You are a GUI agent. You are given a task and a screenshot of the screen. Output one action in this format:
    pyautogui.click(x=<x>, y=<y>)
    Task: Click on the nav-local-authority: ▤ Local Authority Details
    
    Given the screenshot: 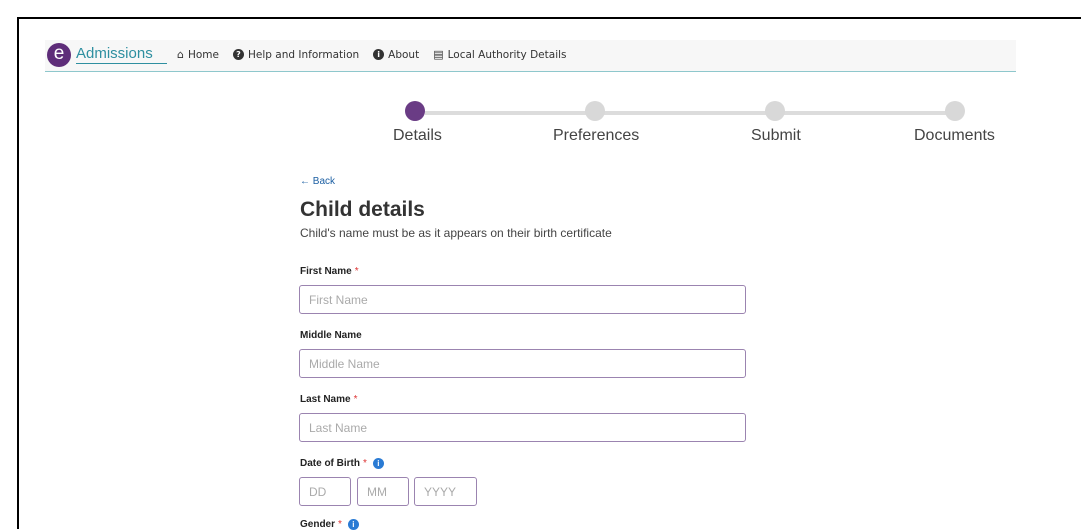 What is the action you would take?
    pyautogui.click(x=499, y=54)
    